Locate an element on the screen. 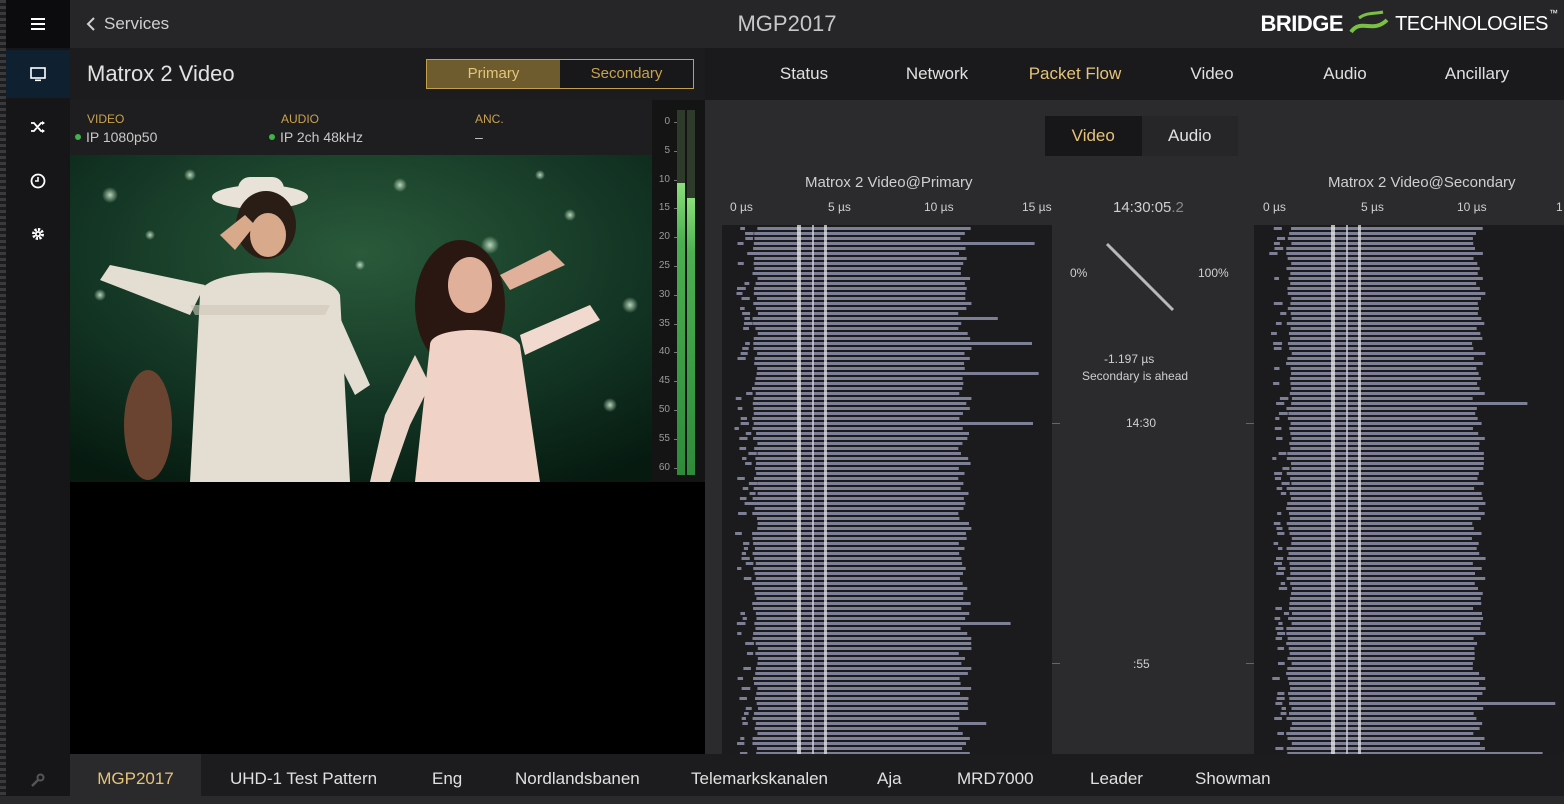 This screenshot has height=804, width=1564. top-bar: Services MGP2017 BRIDGE TECHNOLOGIES ™ is located at coordinates (817, 24).